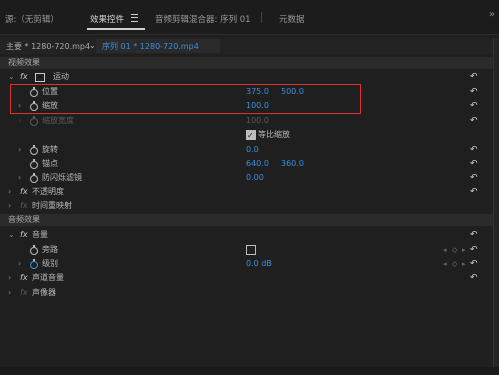  I want to click on effect-label: 声道音量, so click(48, 277).